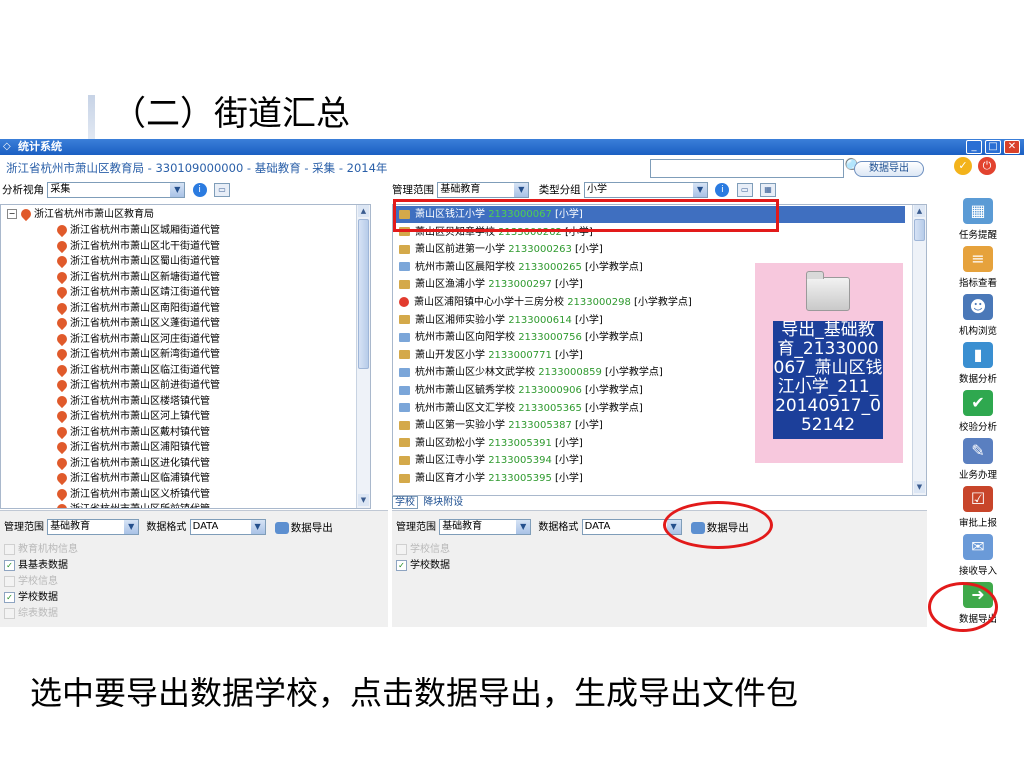 The image size is (1024, 768). Describe the element at coordinates (521, 390) in the screenshot. I see `school-row: 杭州市萧山区毓秀学校 2133000906 [小学教学点]` at that location.